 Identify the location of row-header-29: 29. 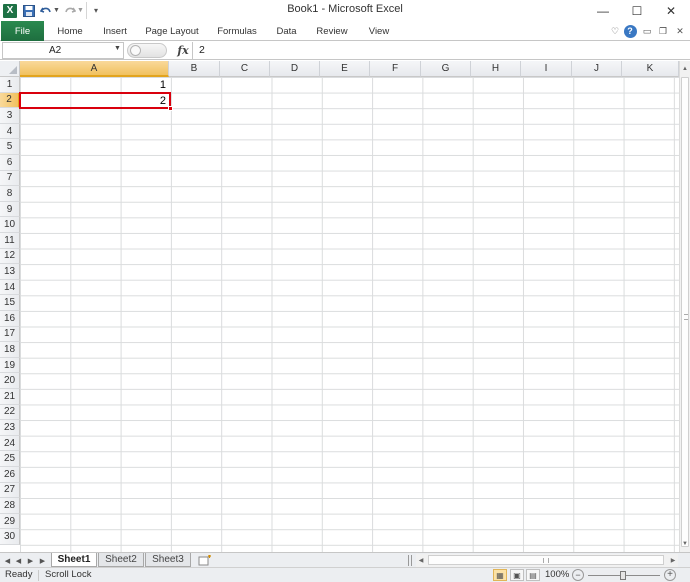
(10, 521).